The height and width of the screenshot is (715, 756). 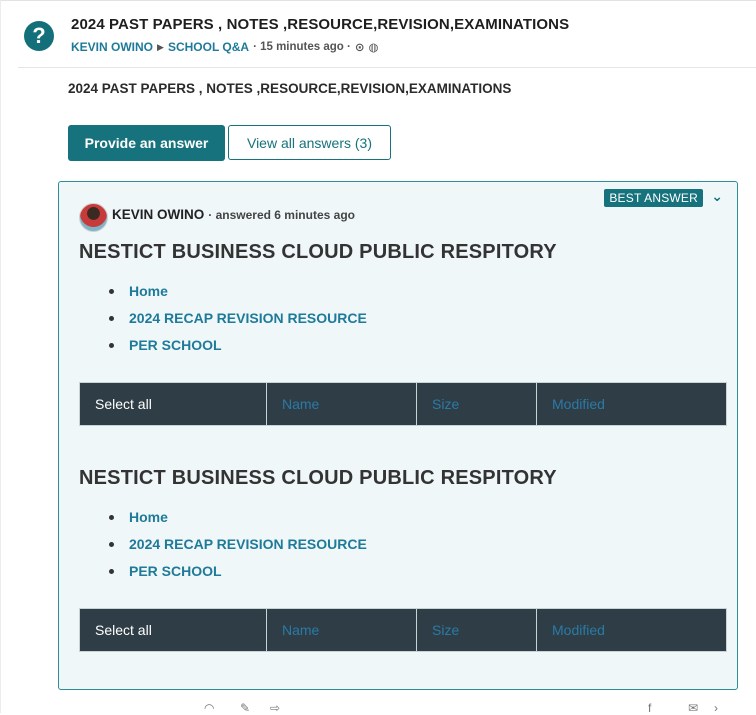 What do you see at coordinates (93, 217) in the screenshot?
I see `avatar` at bounding box center [93, 217].